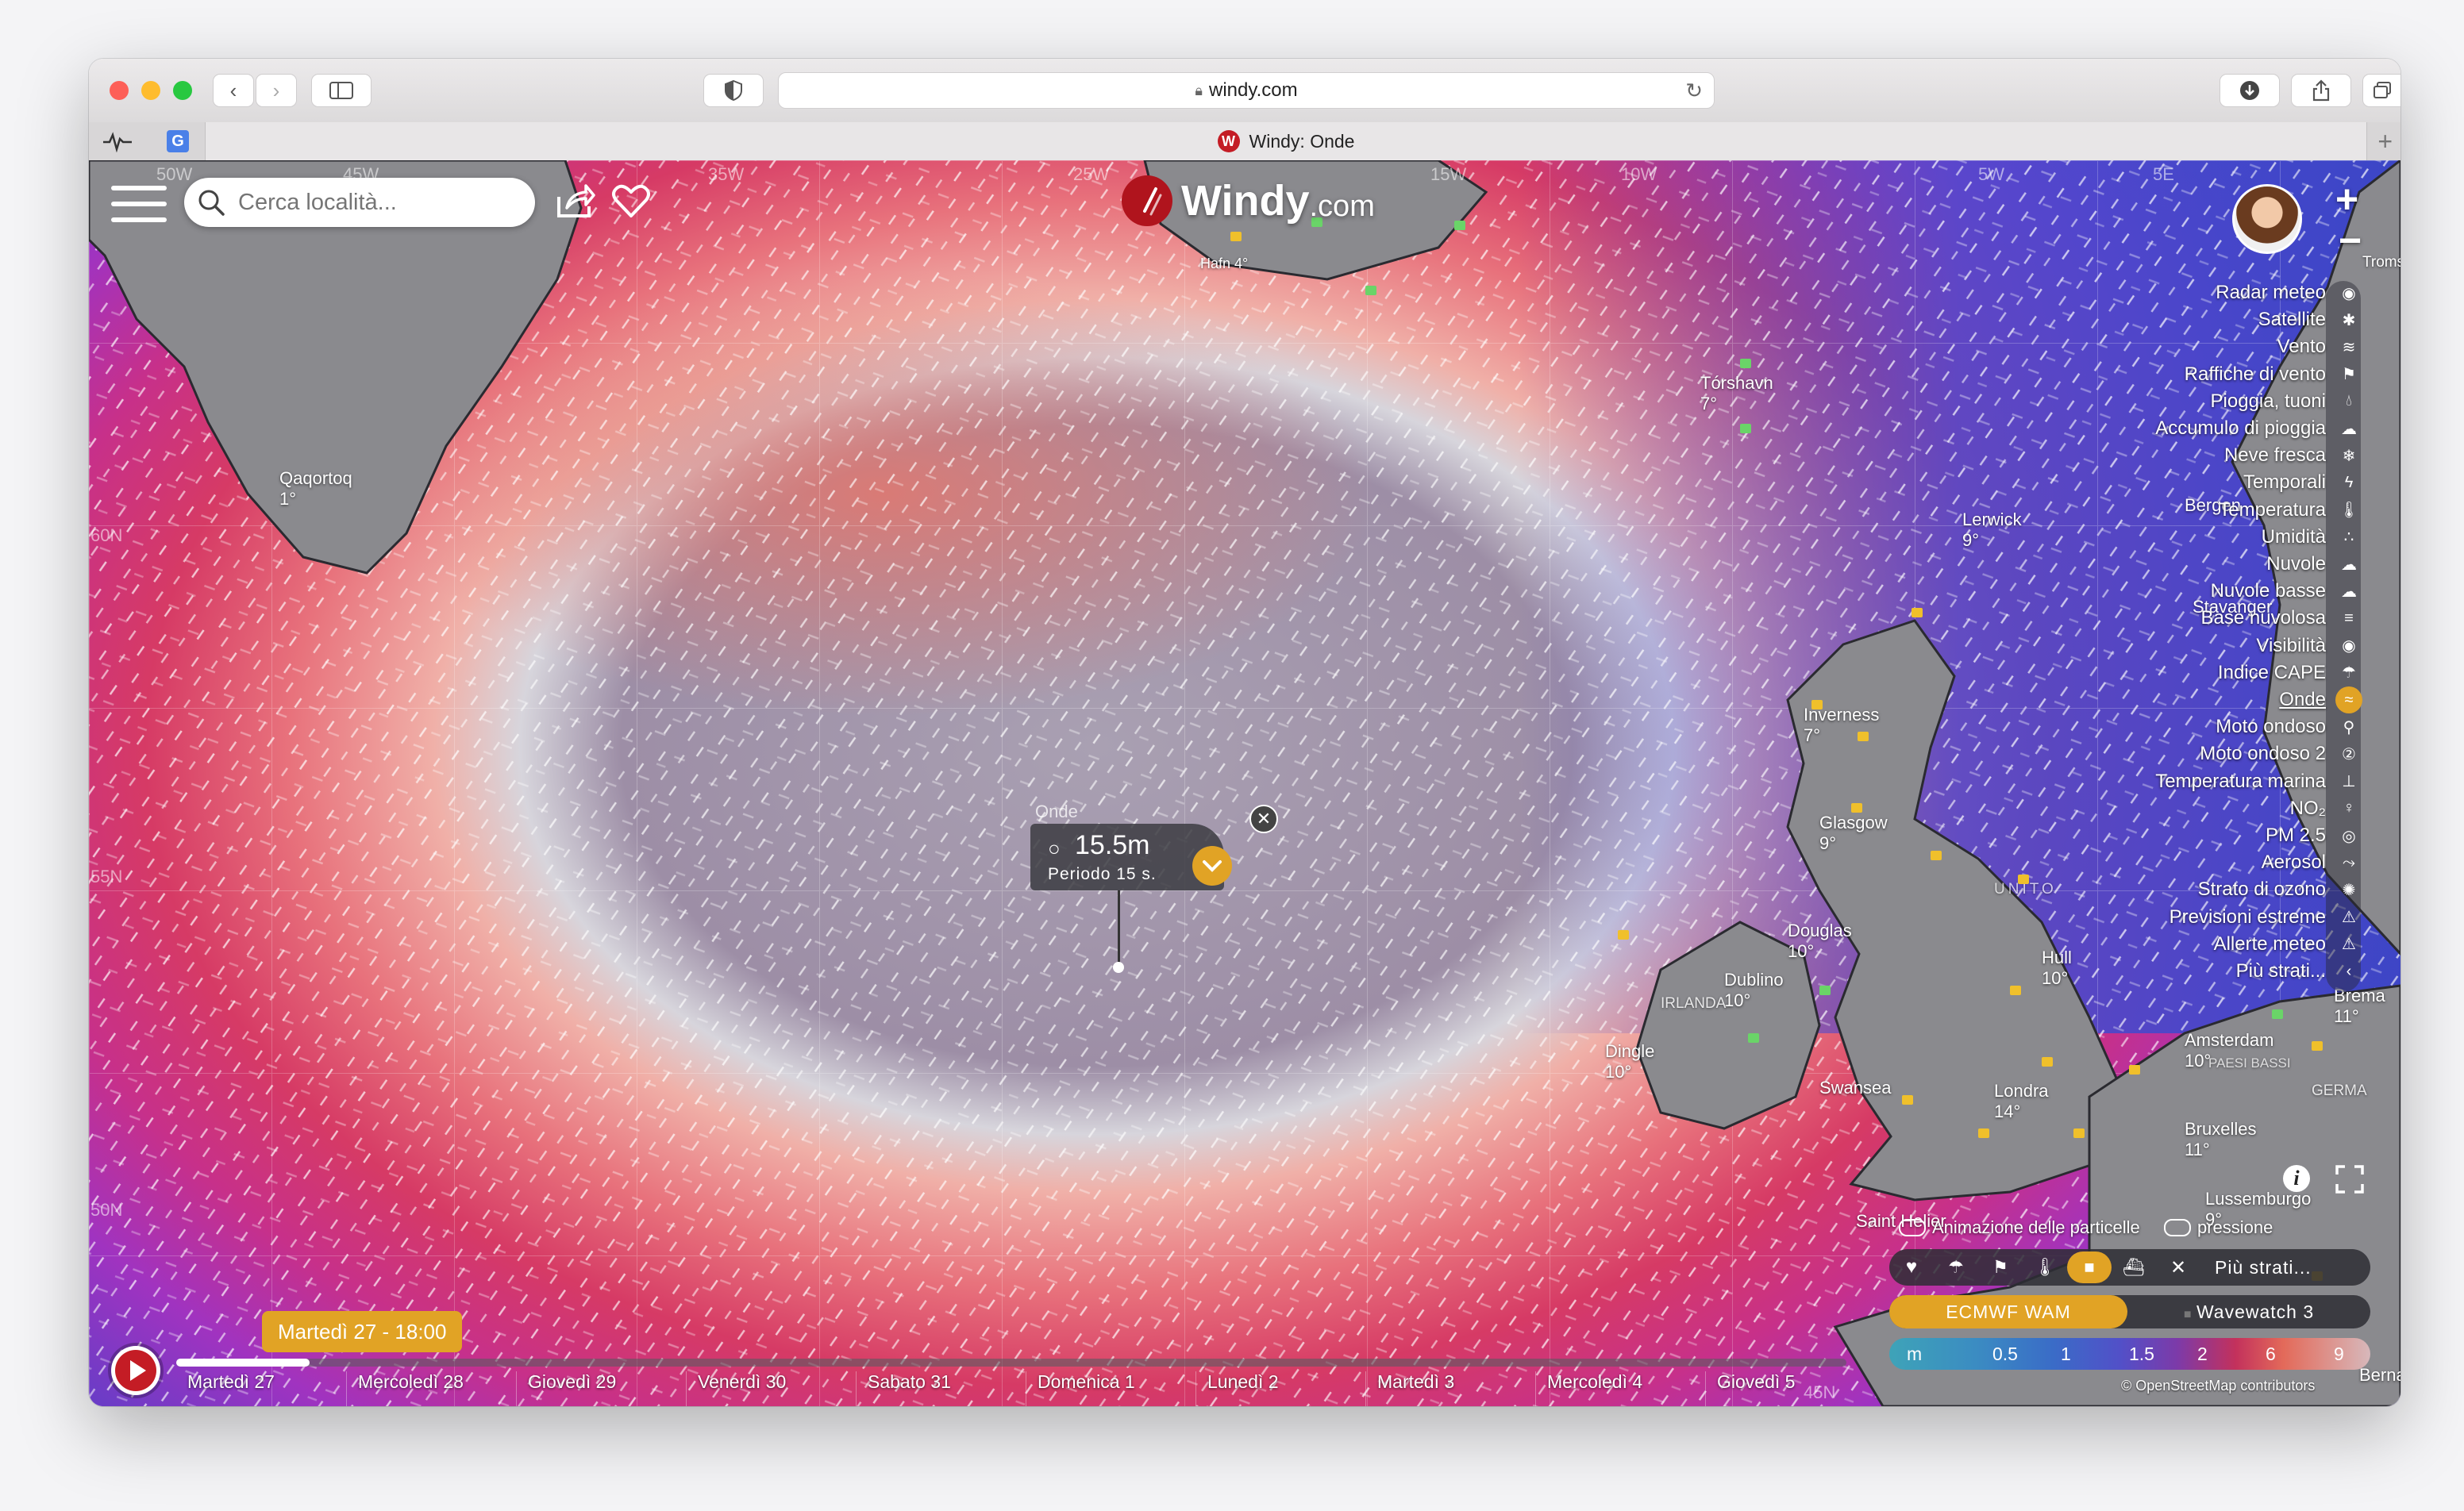 This screenshot has width=2464, height=1511. Describe the element at coordinates (2281, 618) in the screenshot. I see `layer-item-cloud-base: Base nuvolosa ≡` at that location.